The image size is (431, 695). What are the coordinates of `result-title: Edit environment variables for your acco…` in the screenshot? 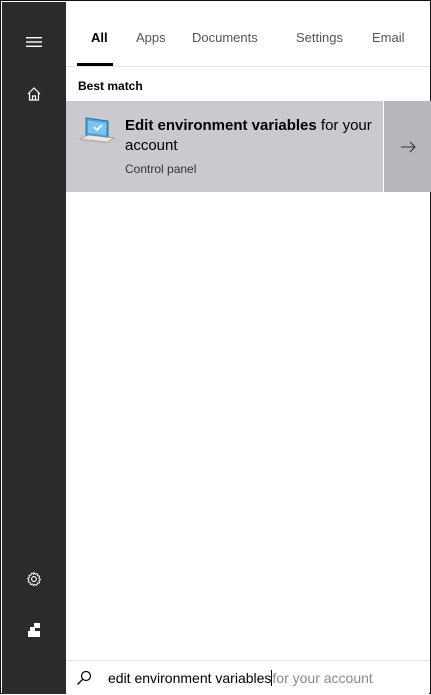 It's located at (250, 136).